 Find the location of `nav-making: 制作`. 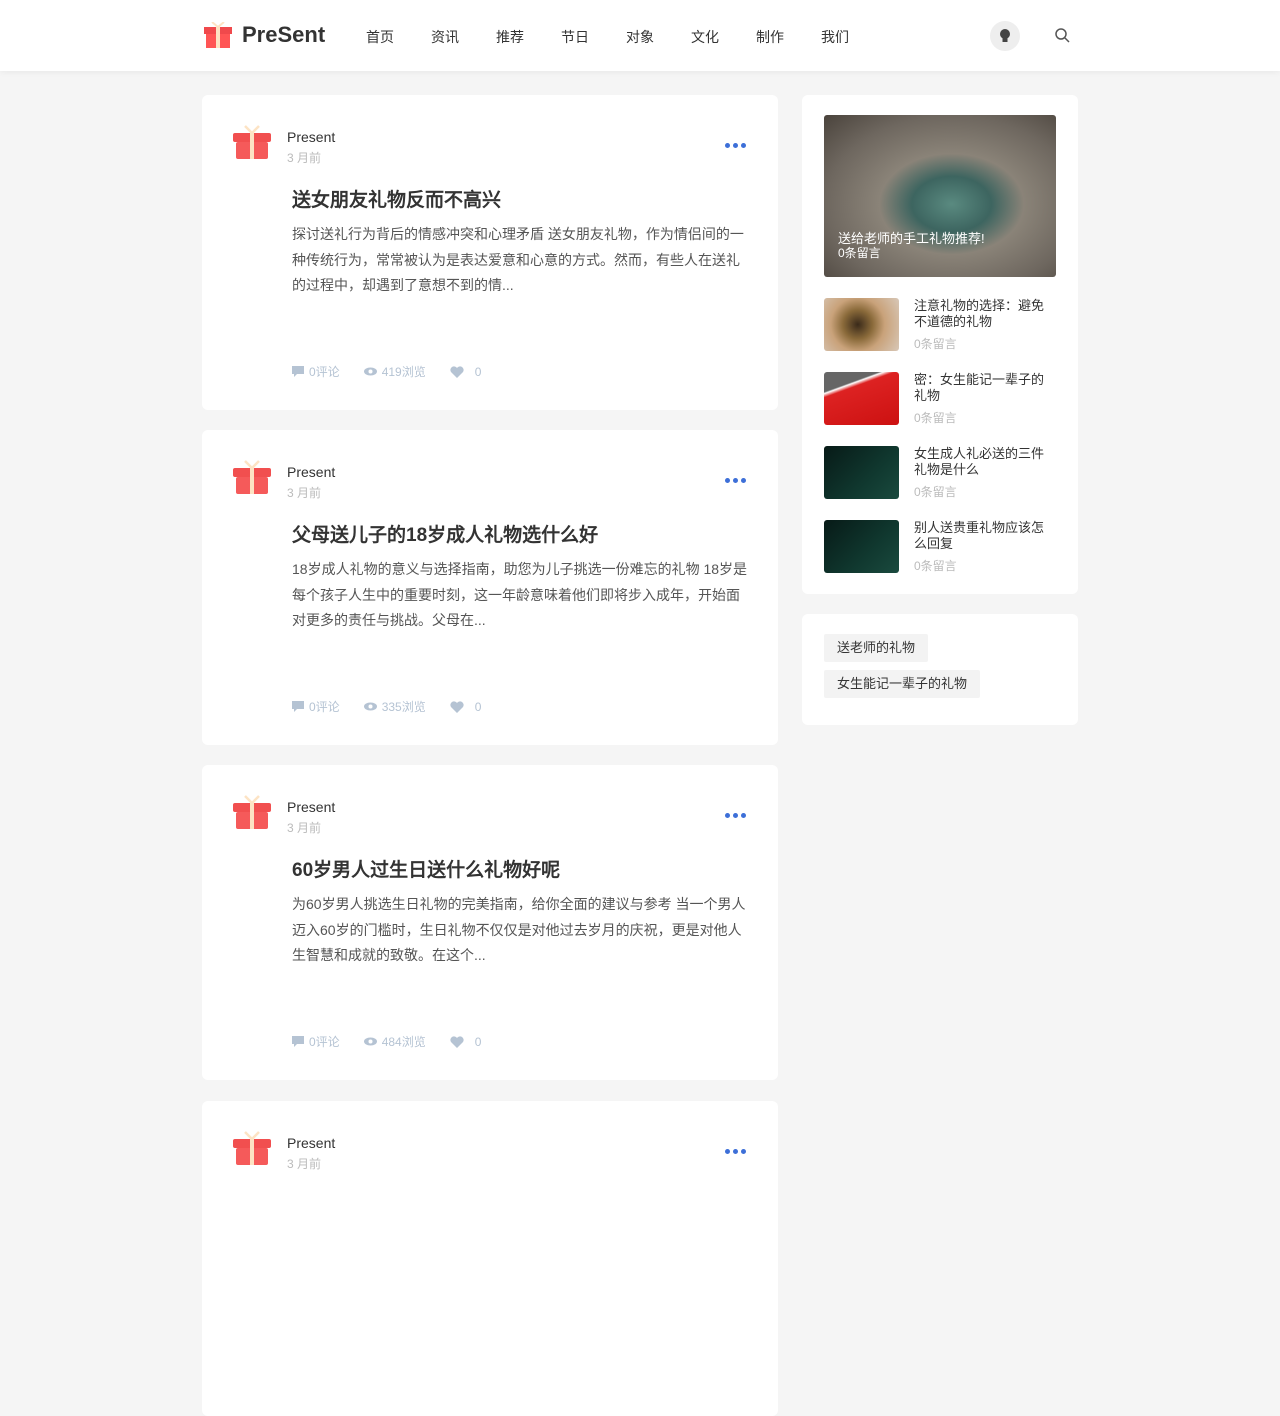

nav-making: 制作 is located at coordinates (770, 37).